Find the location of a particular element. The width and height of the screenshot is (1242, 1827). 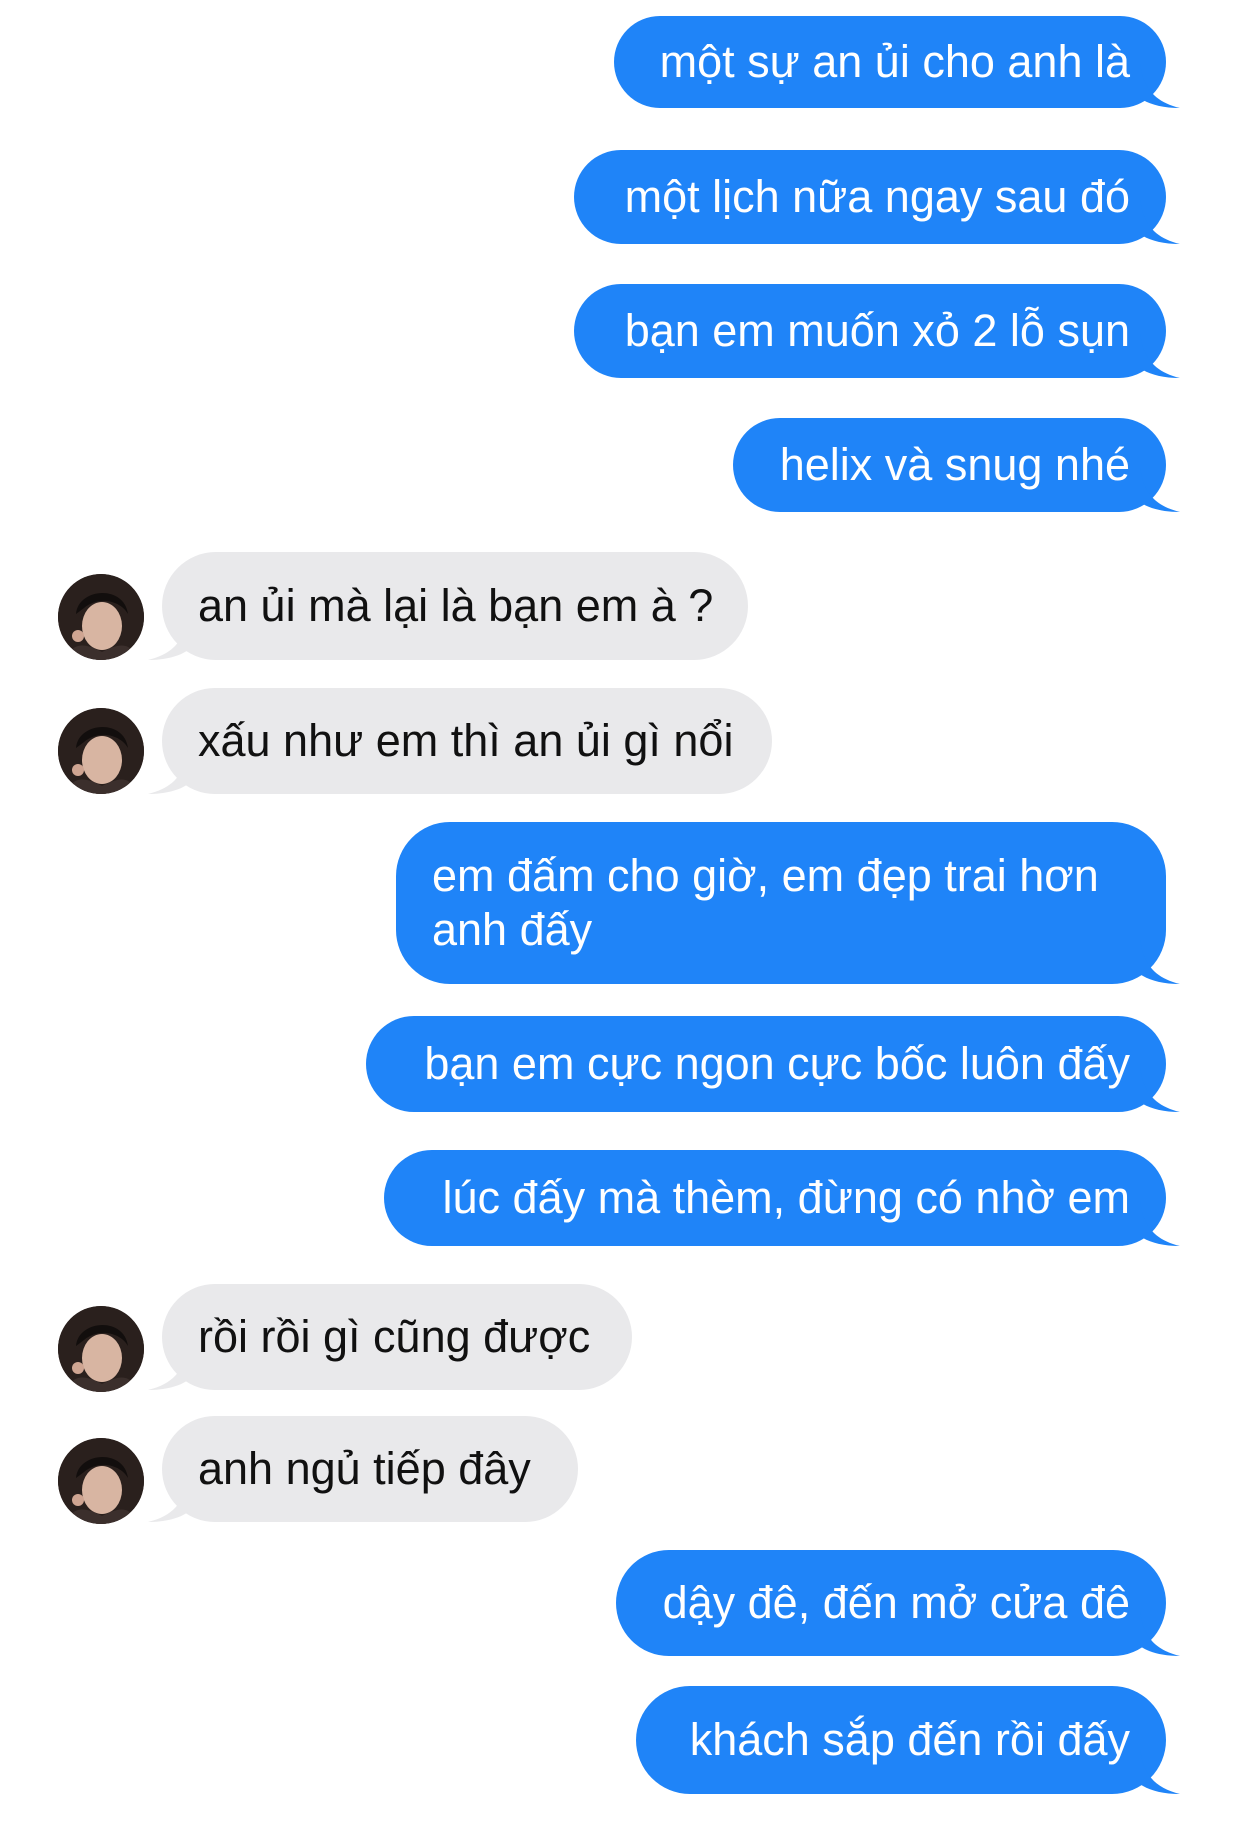

sent-message-bubble: bạn em muốn xỏ 2 lỗ sụn is located at coordinates (877, 331).